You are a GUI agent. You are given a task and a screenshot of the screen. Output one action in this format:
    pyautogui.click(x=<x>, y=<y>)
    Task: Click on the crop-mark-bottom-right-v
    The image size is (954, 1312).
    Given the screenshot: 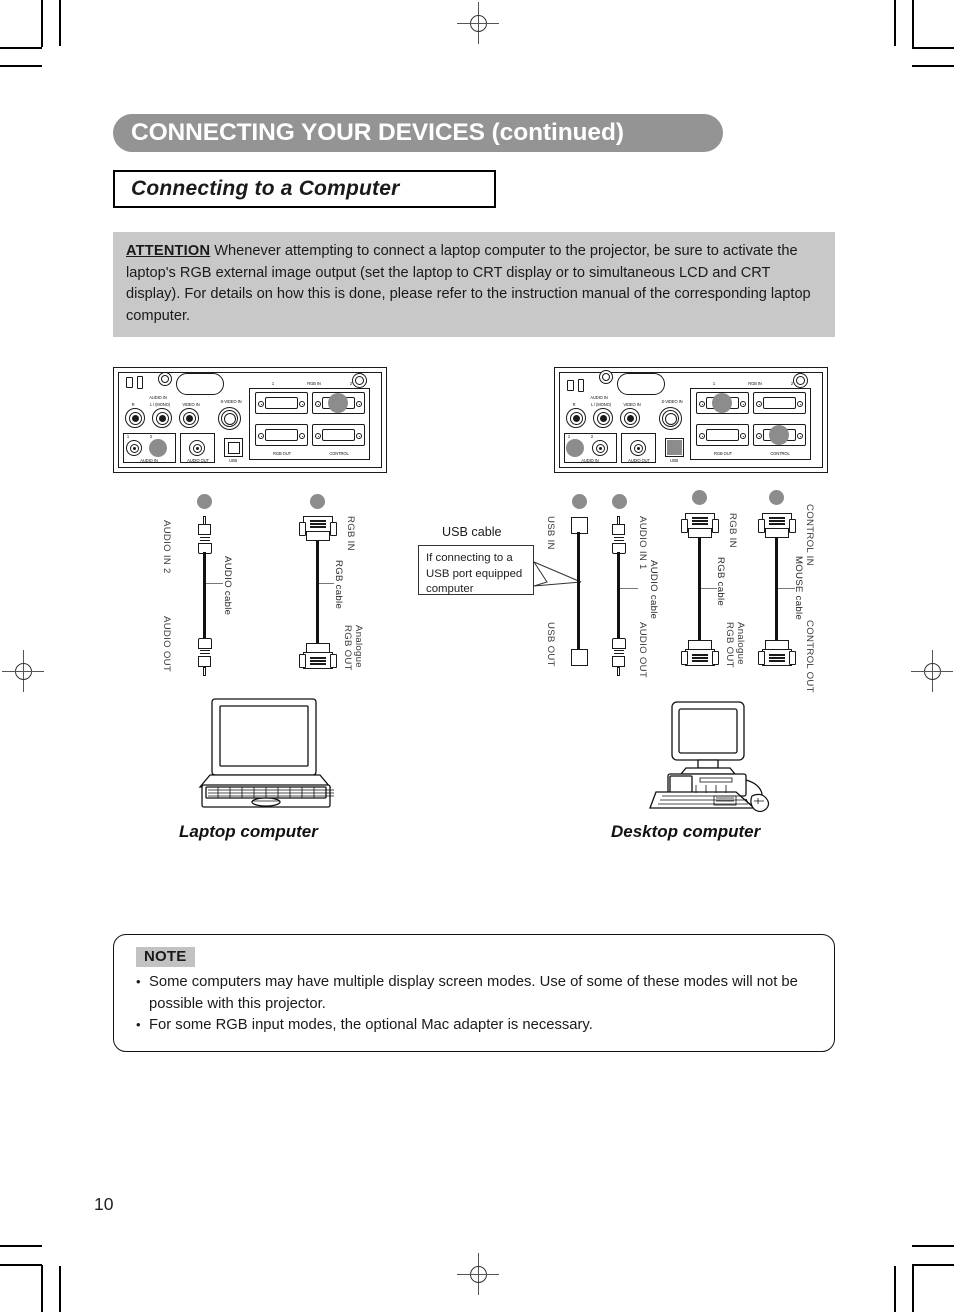 What is the action you would take?
    pyautogui.click(x=895, y=1289)
    